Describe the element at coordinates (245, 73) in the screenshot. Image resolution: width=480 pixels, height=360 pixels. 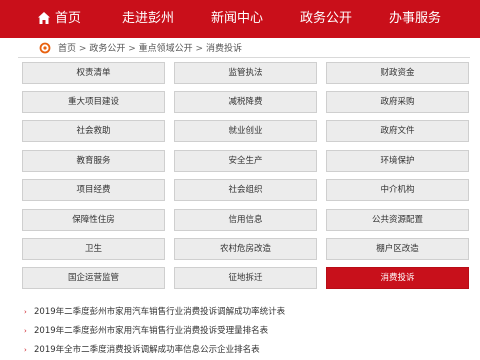
I see `category-item: 监管执法` at that location.